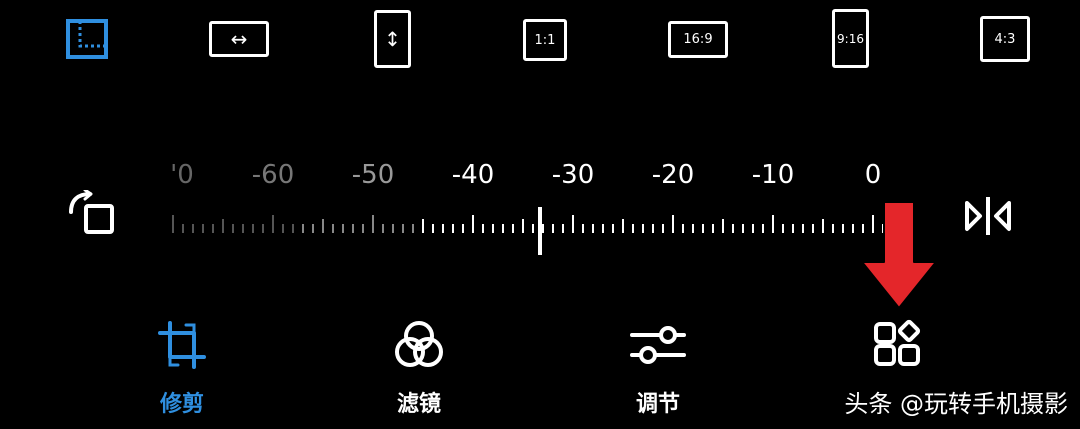 The width and height of the screenshot is (1080, 429). I want to click on vertical-arrows-icon: ↕, so click(392, 39).